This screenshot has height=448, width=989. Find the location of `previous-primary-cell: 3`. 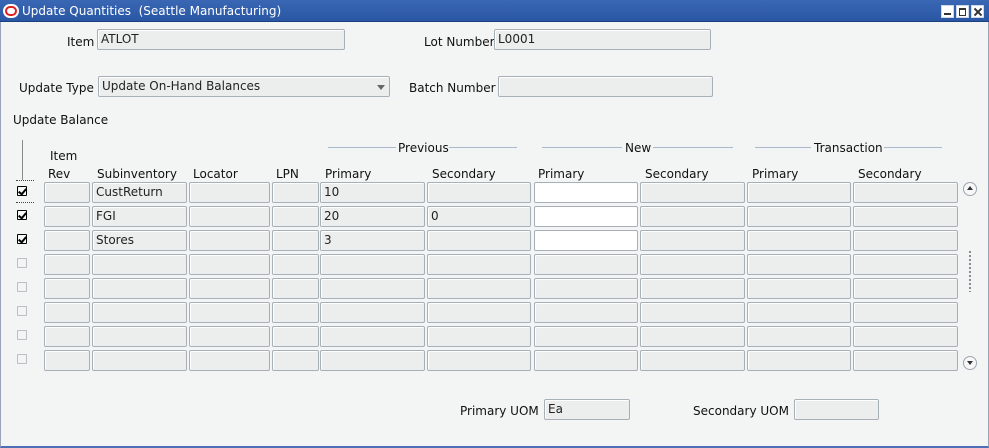

previous-primary-cell: 3 is located at coordinates (372, 240).